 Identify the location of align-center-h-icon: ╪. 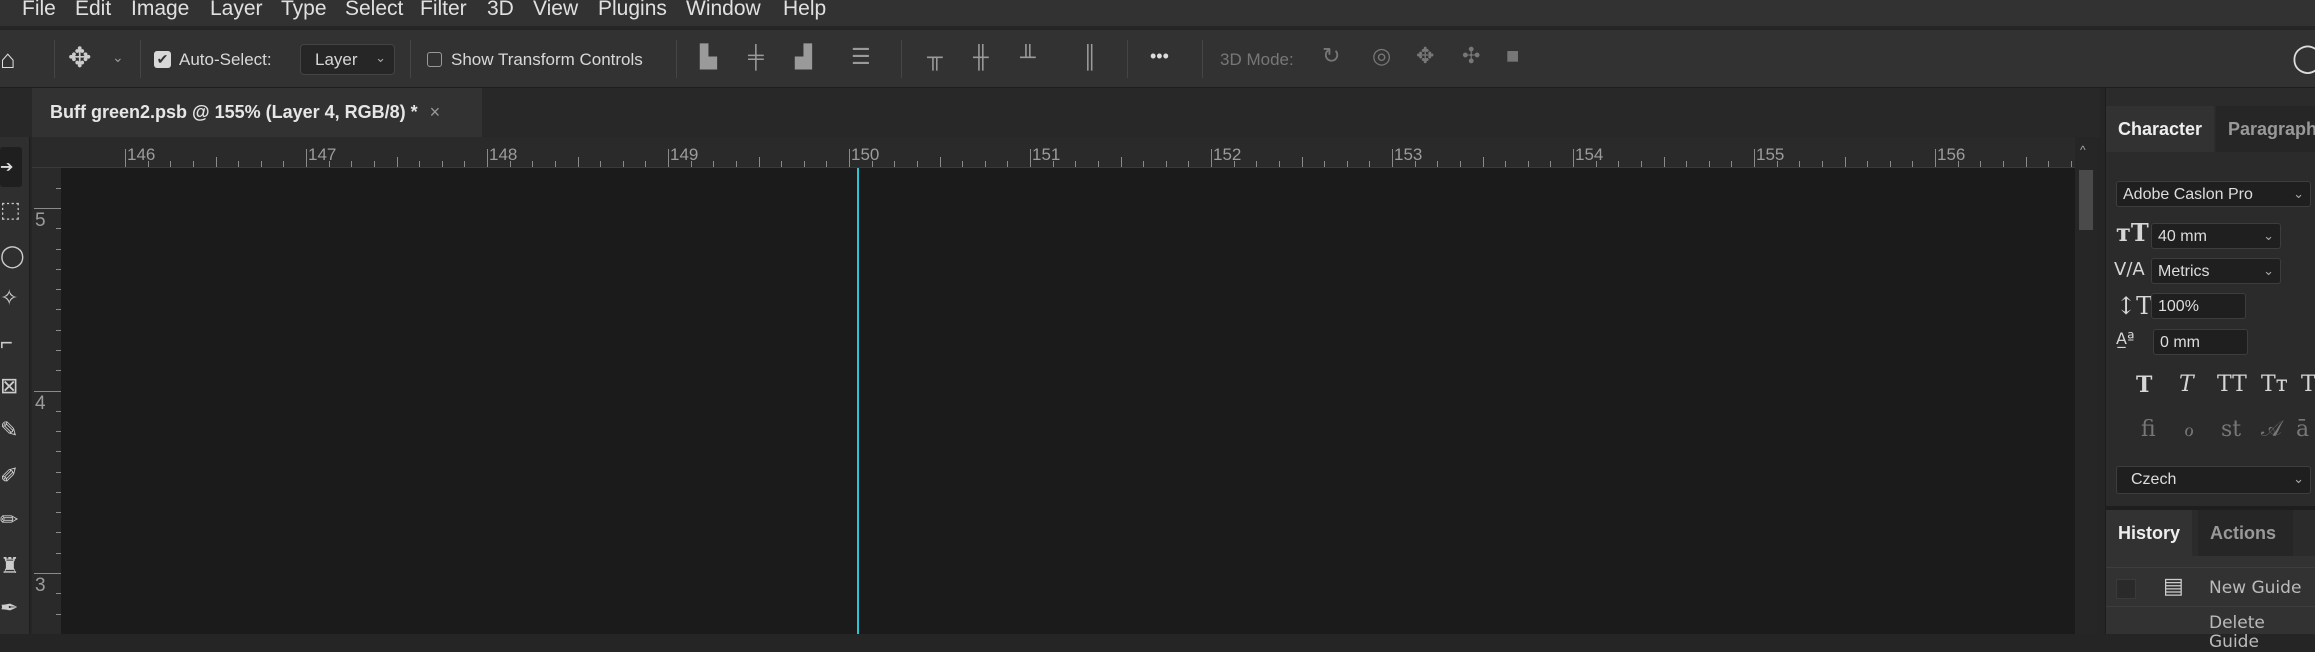
(756, 57).